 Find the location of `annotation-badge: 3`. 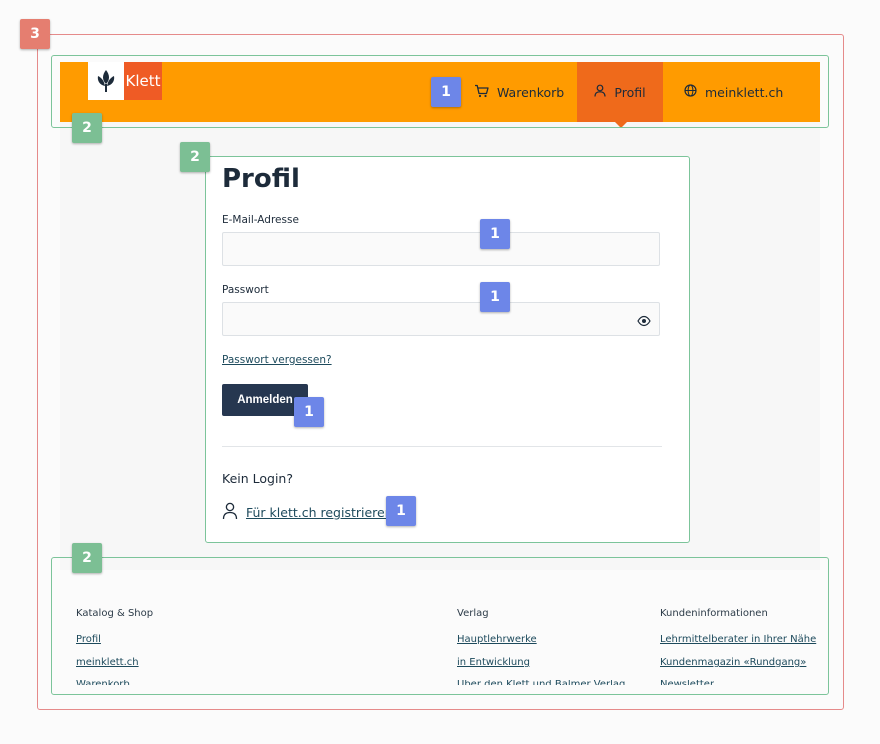

annotation-badge: 3 is located at coordinates (35, 34).